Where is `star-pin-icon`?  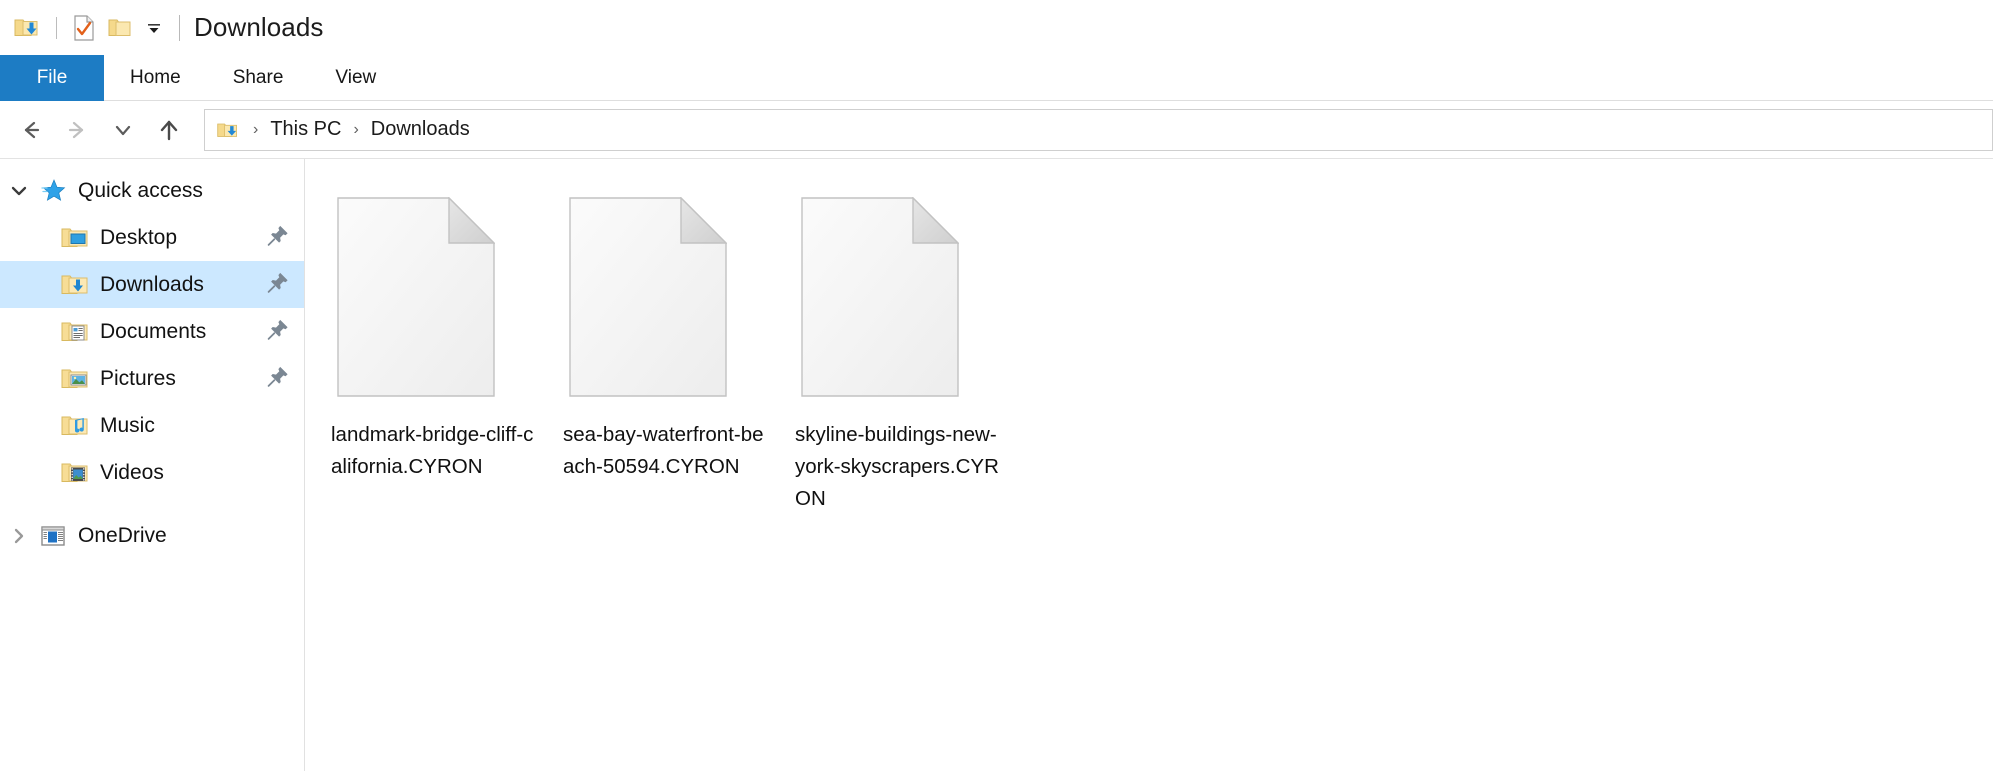 star-pin-icon is located at coordinates (53, 191).